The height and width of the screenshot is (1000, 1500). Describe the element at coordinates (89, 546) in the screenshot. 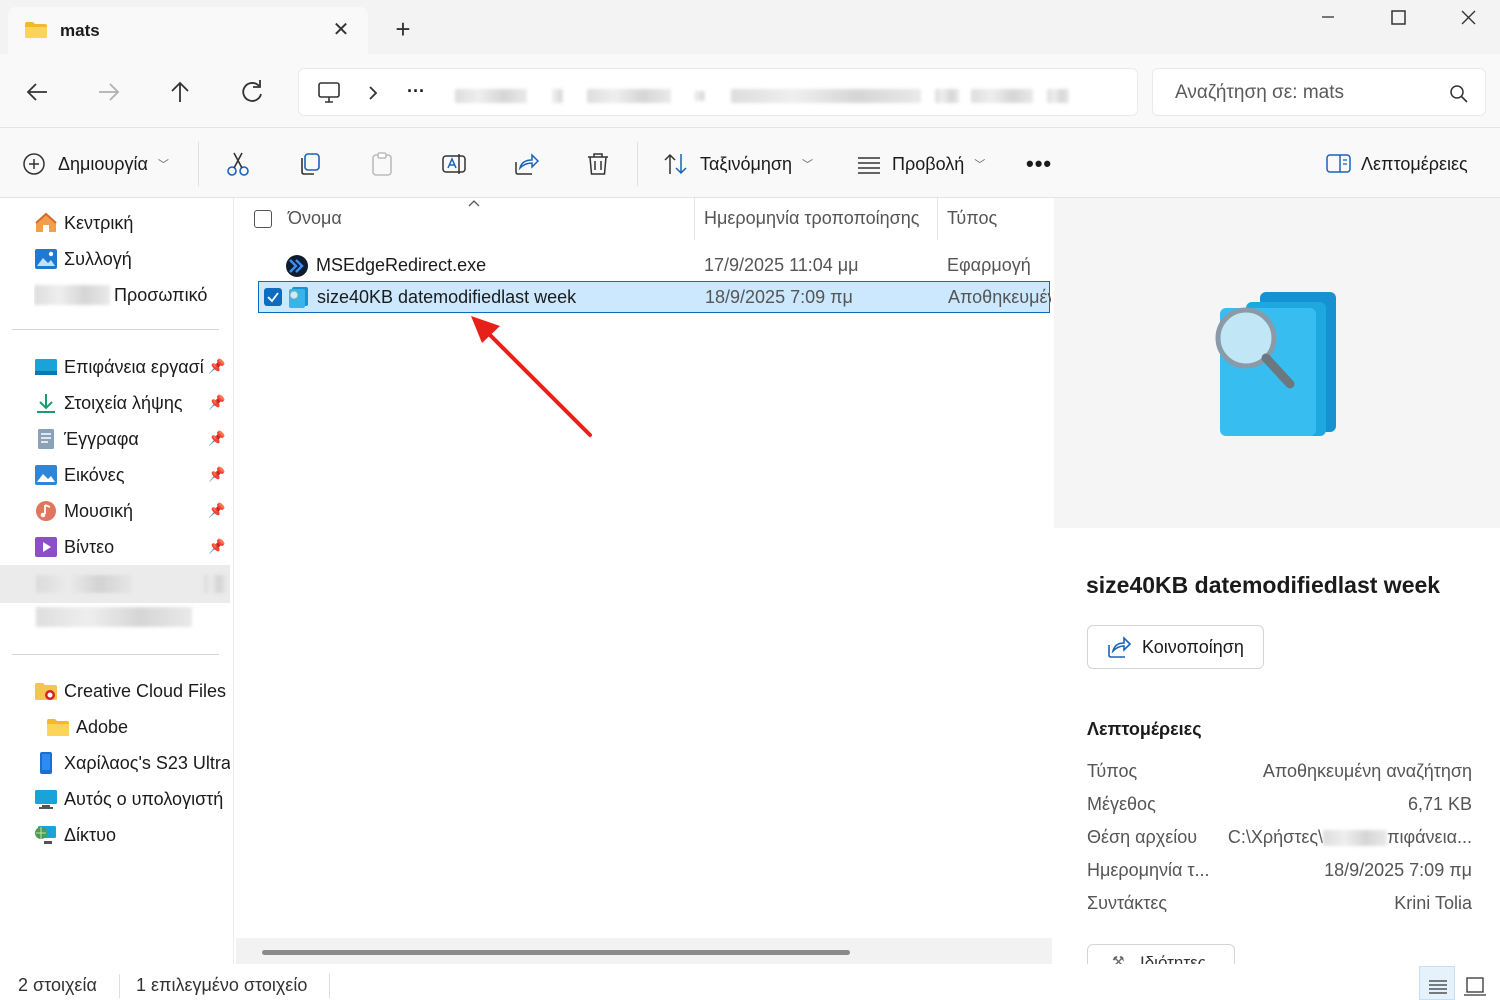

I see `sidebar-item-label: Βίντεο` at that location.